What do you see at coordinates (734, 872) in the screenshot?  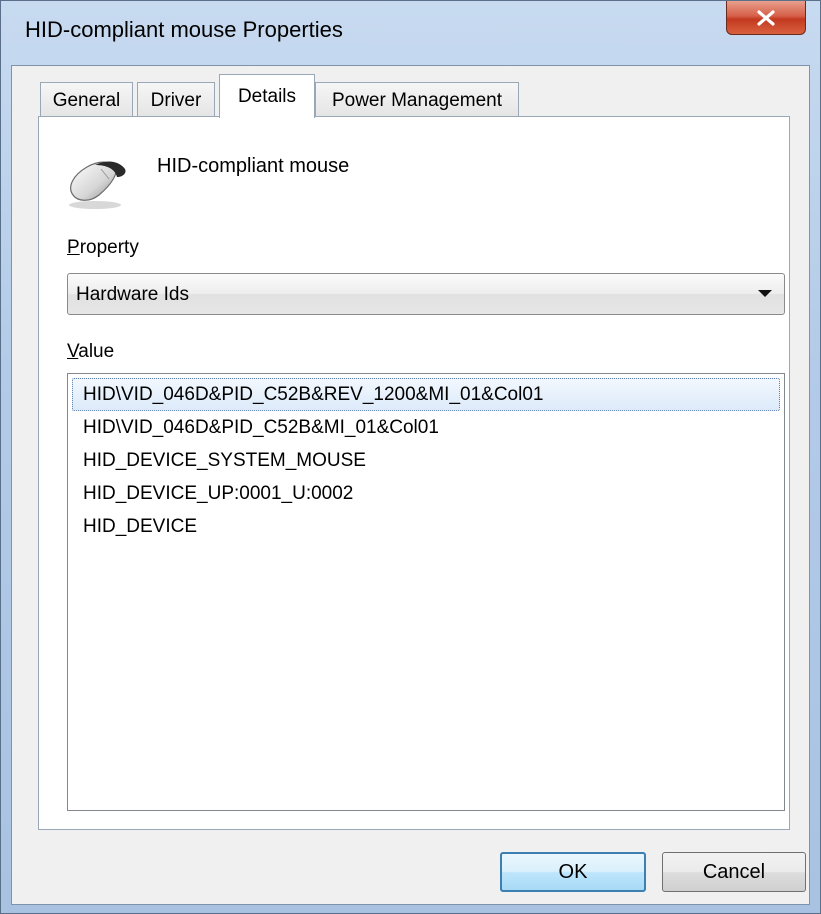 I see `cancel-button: Cancel` at bounding box center [734, 872].